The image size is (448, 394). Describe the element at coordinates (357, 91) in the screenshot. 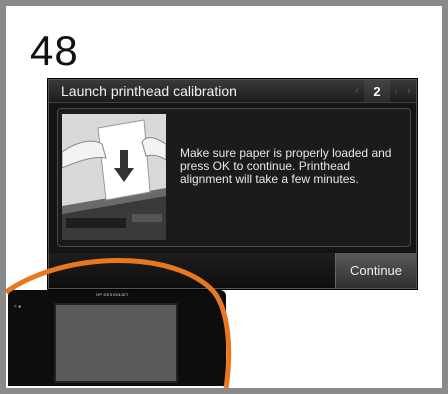

I see `chevron-left-icon: ‹` at that location.